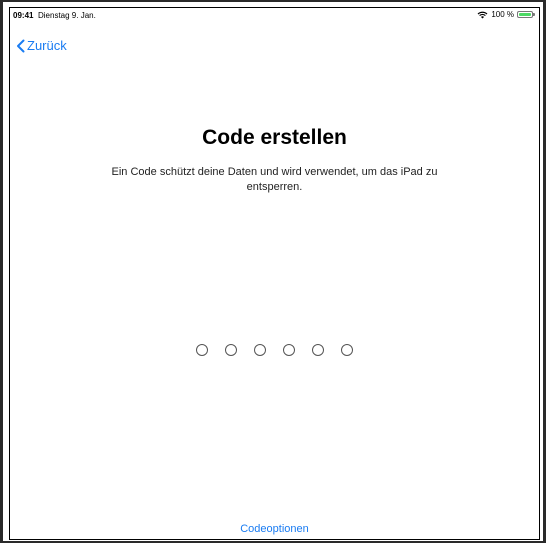 The height and width of the screenshot is (543, 546). What do you see at coordinates (274, 187) in the screenshot?
I see `subtitle-line-2: entsperren.` at bounding box center [274, 187].